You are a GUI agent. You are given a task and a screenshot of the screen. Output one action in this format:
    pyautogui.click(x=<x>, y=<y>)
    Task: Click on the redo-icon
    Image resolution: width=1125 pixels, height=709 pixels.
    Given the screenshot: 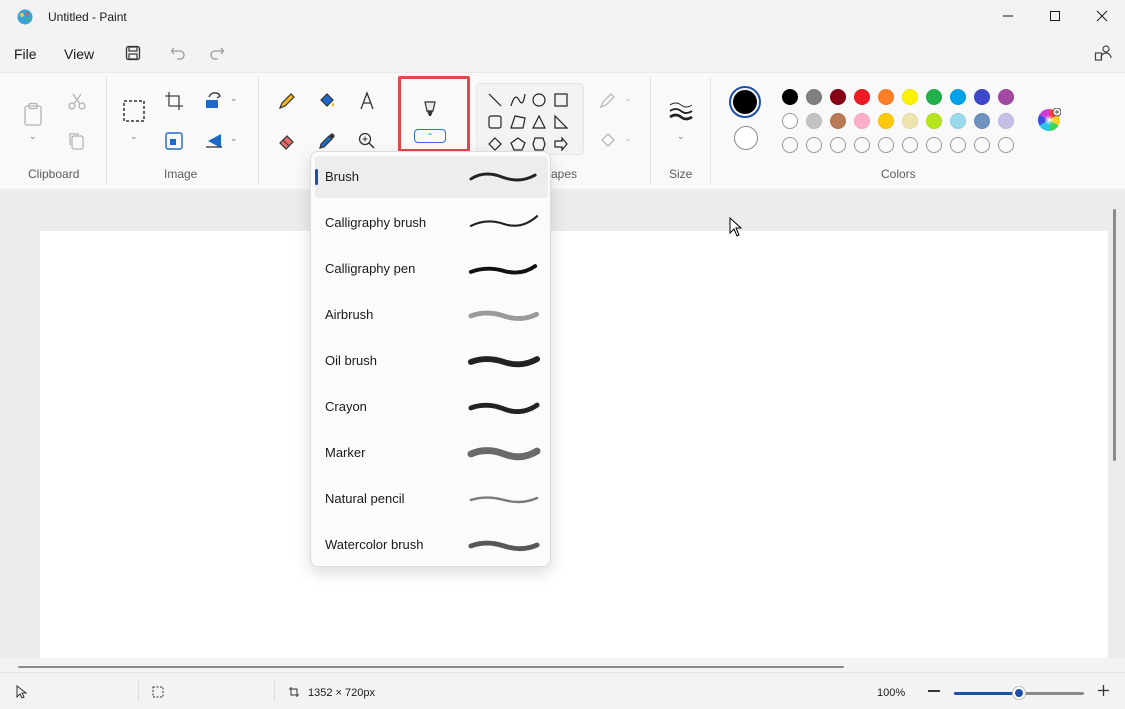 What is the action you would take?
    pyautogui.click(x=217, y=53)
    